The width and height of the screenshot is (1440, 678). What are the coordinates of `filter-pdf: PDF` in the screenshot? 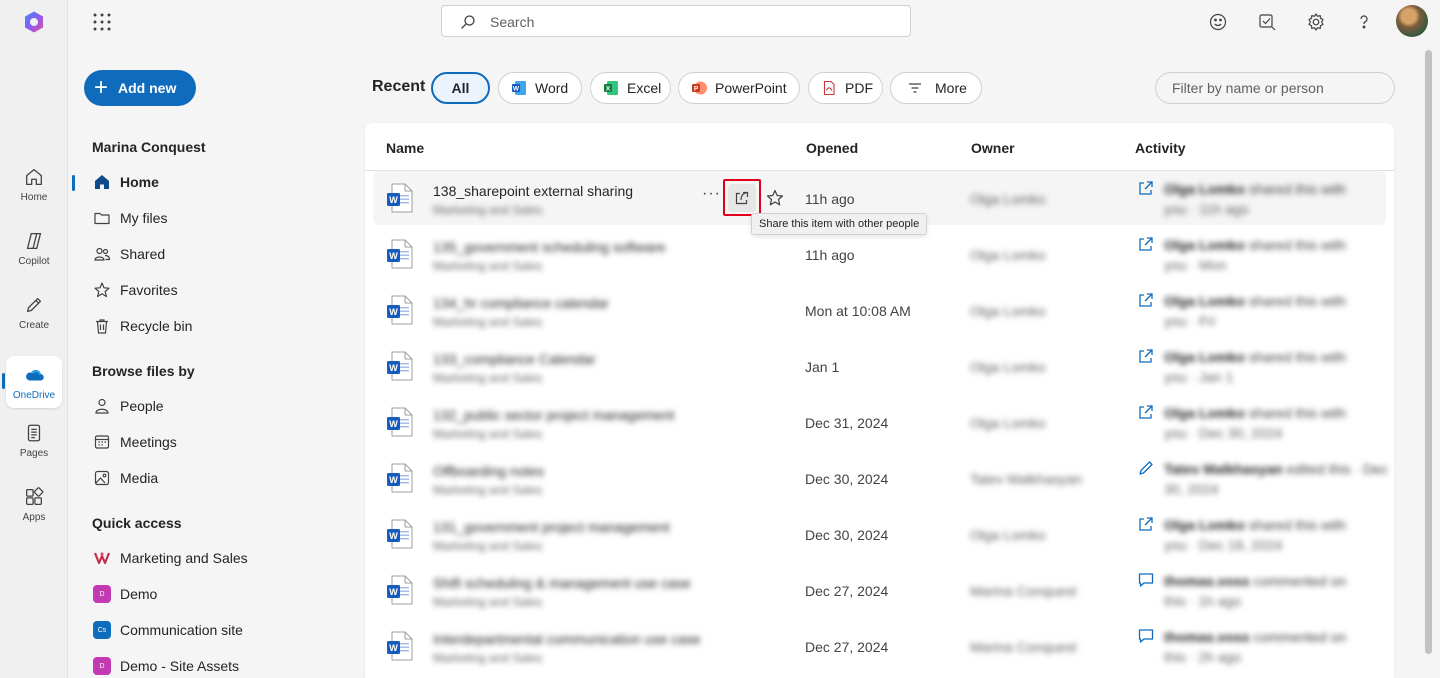 It's located at (845, 88).